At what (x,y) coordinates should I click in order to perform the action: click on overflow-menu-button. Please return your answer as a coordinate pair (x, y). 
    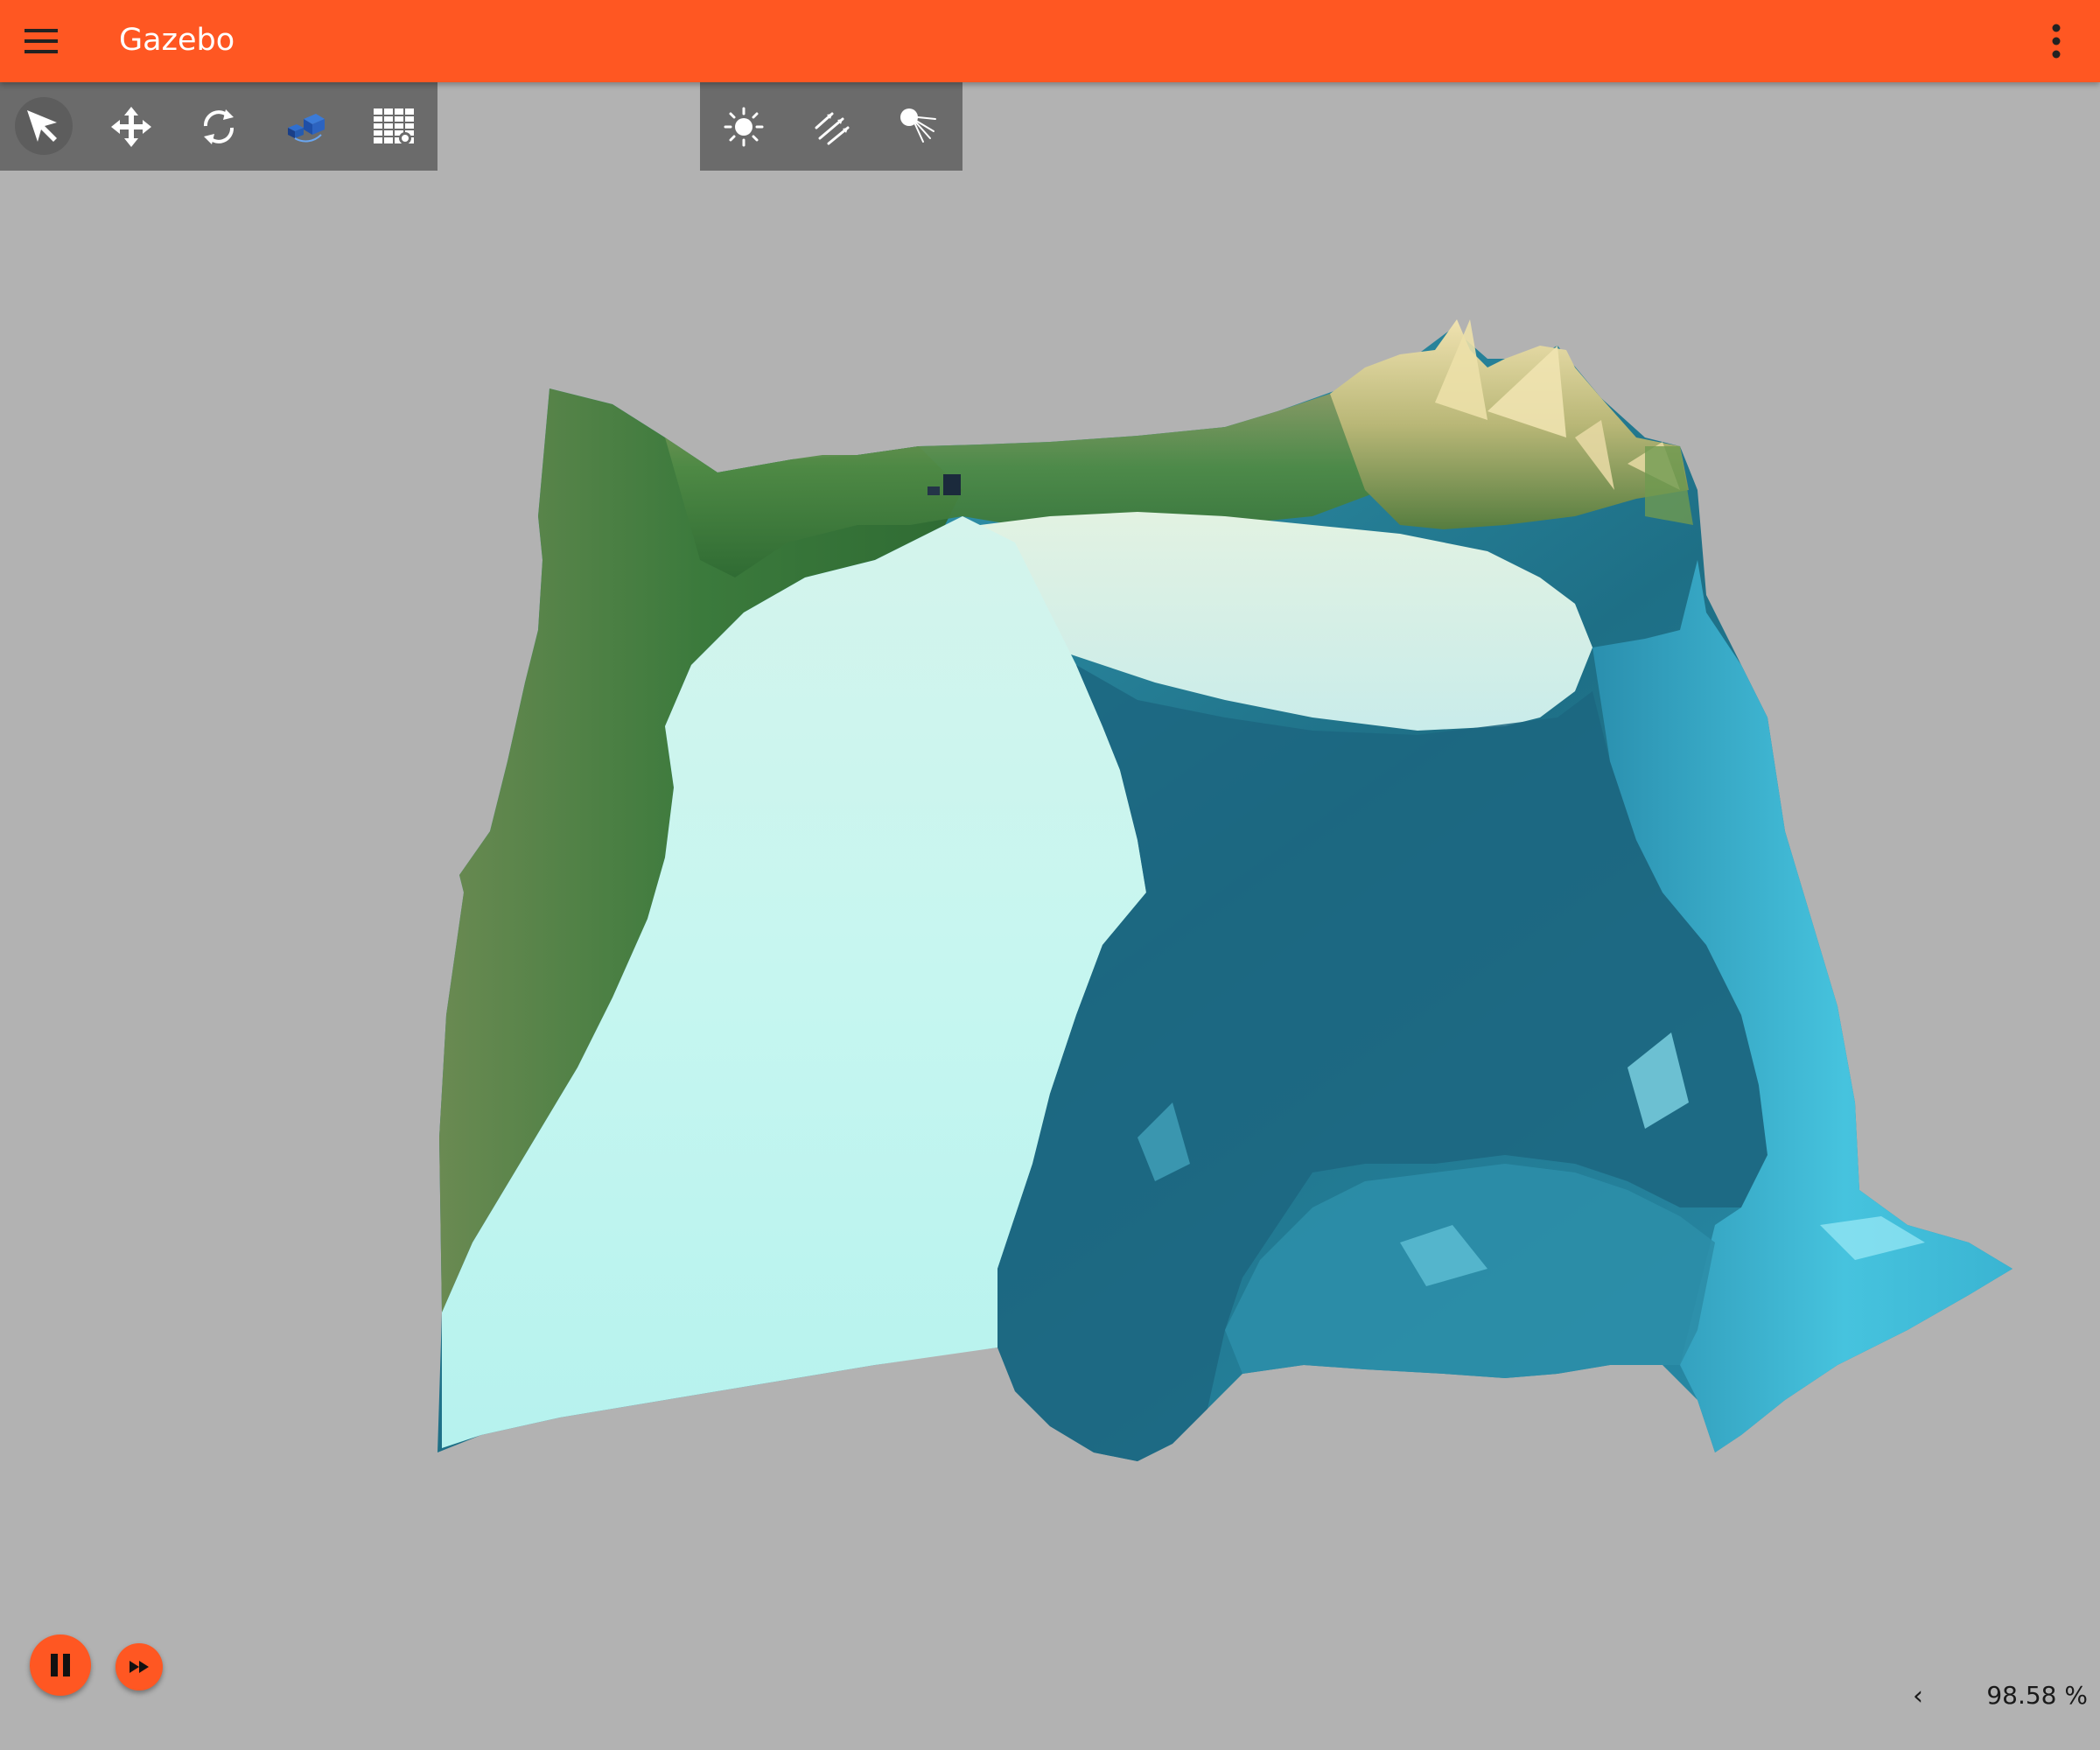
    Looking at the image, I should click on (2056, 41).